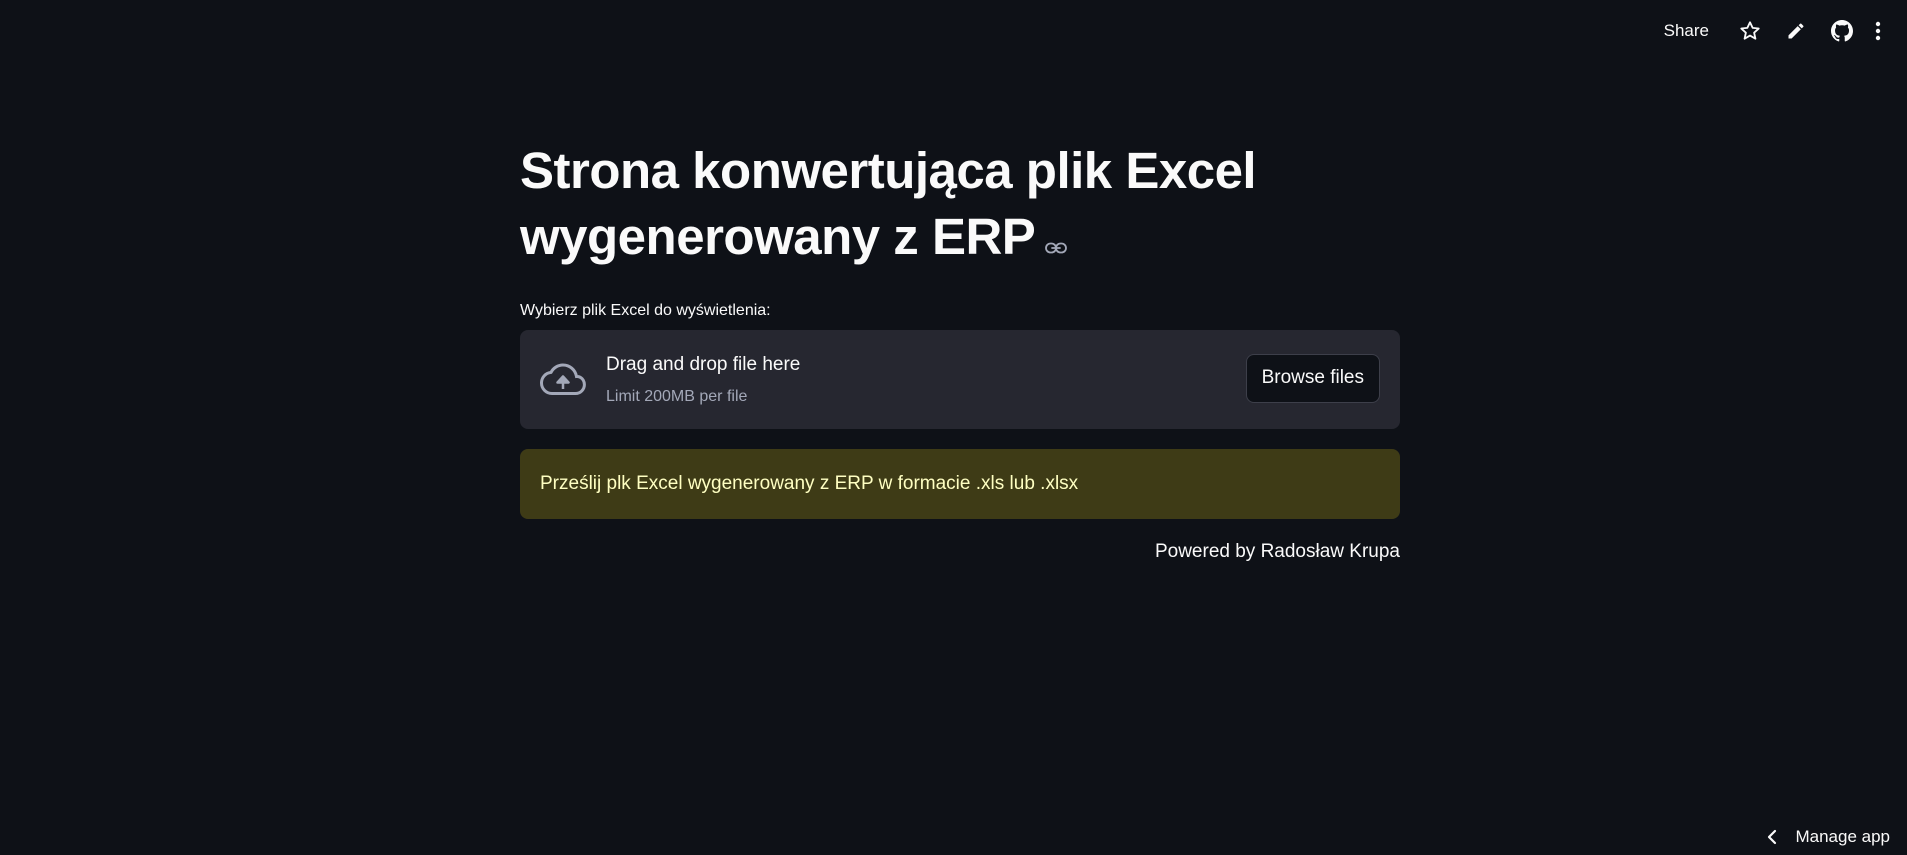  I want to click on share-button: Share, so click(1686, 31).